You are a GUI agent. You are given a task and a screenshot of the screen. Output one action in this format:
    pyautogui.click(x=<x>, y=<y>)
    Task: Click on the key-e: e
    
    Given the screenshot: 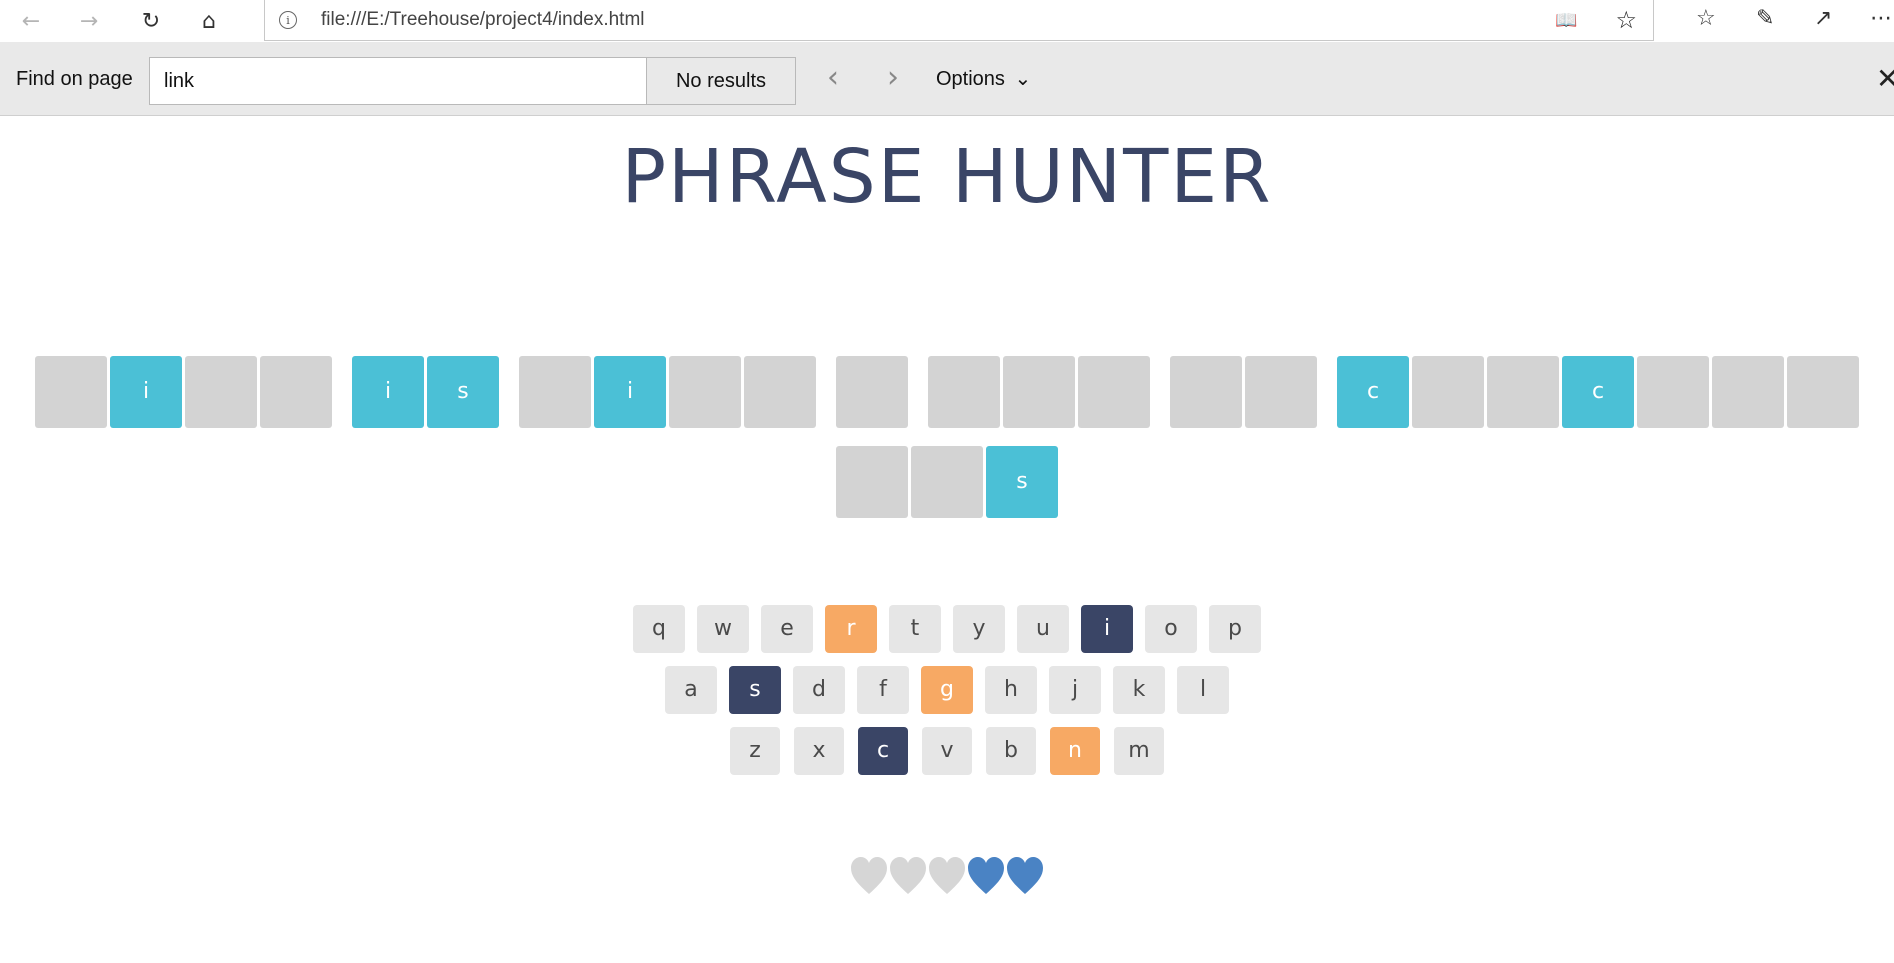 What is the action you would take?
    pyautogui.click(x=787, y=629)
    